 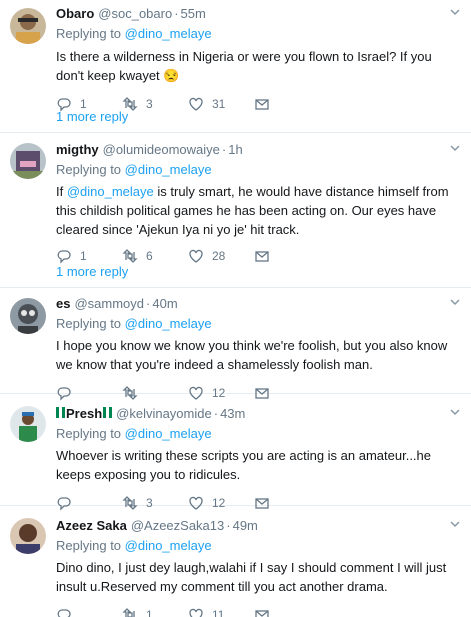 What do you see at coordinates (89, 612) in the screenshot?
I see `reply-button` at bounding box center [89, 612].